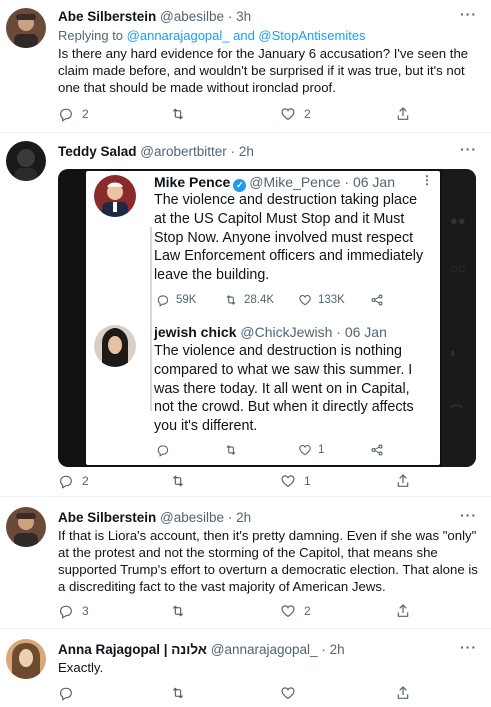 The width and height of the screenshot is (491, 707). What do you see at coordinates (260, 116) in the screenshot?
I see `tweet-actions: 2 2` at bounding box center [260, 116].